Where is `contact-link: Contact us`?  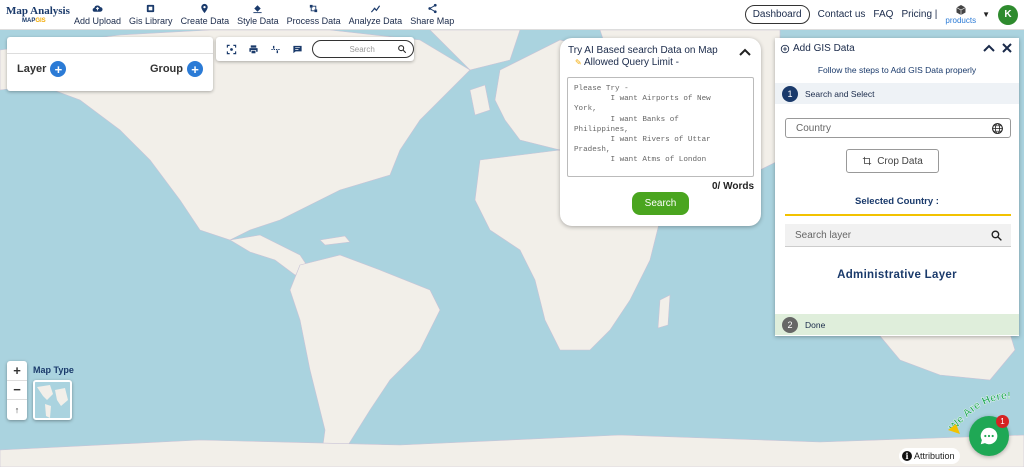
contact-link: Contact us is located at coordinates (842, 14).